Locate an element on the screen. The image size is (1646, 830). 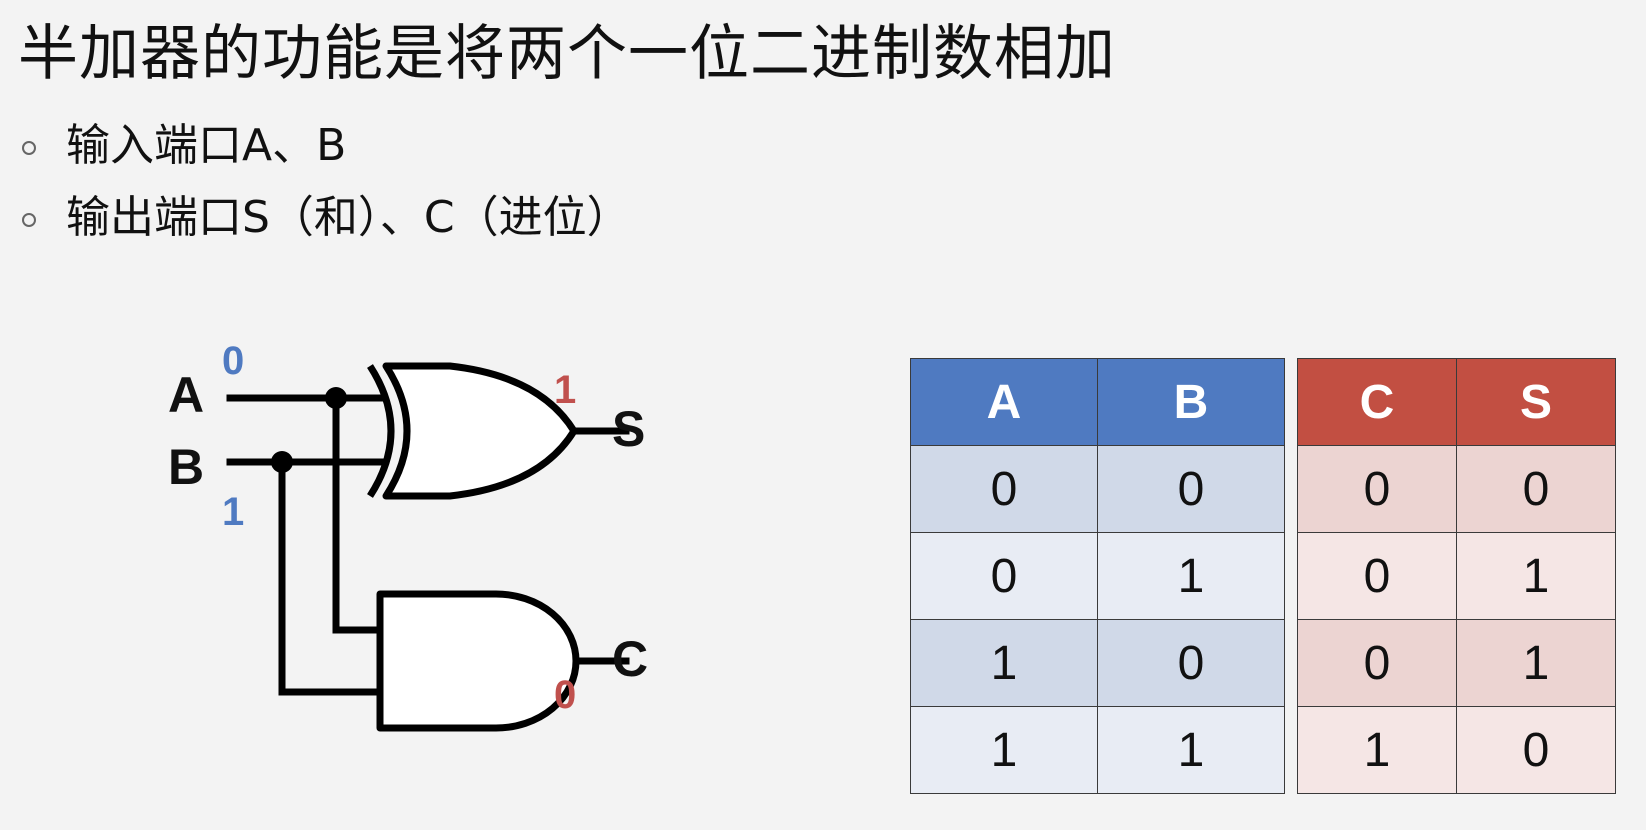
junction-a-dot is located at coordinates (336, 398).